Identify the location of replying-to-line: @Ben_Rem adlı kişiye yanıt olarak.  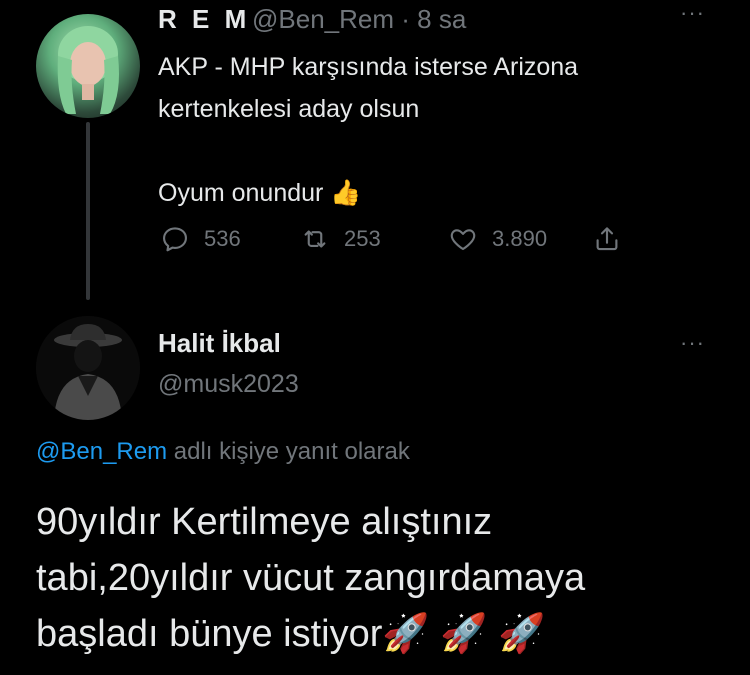
(223, 452).